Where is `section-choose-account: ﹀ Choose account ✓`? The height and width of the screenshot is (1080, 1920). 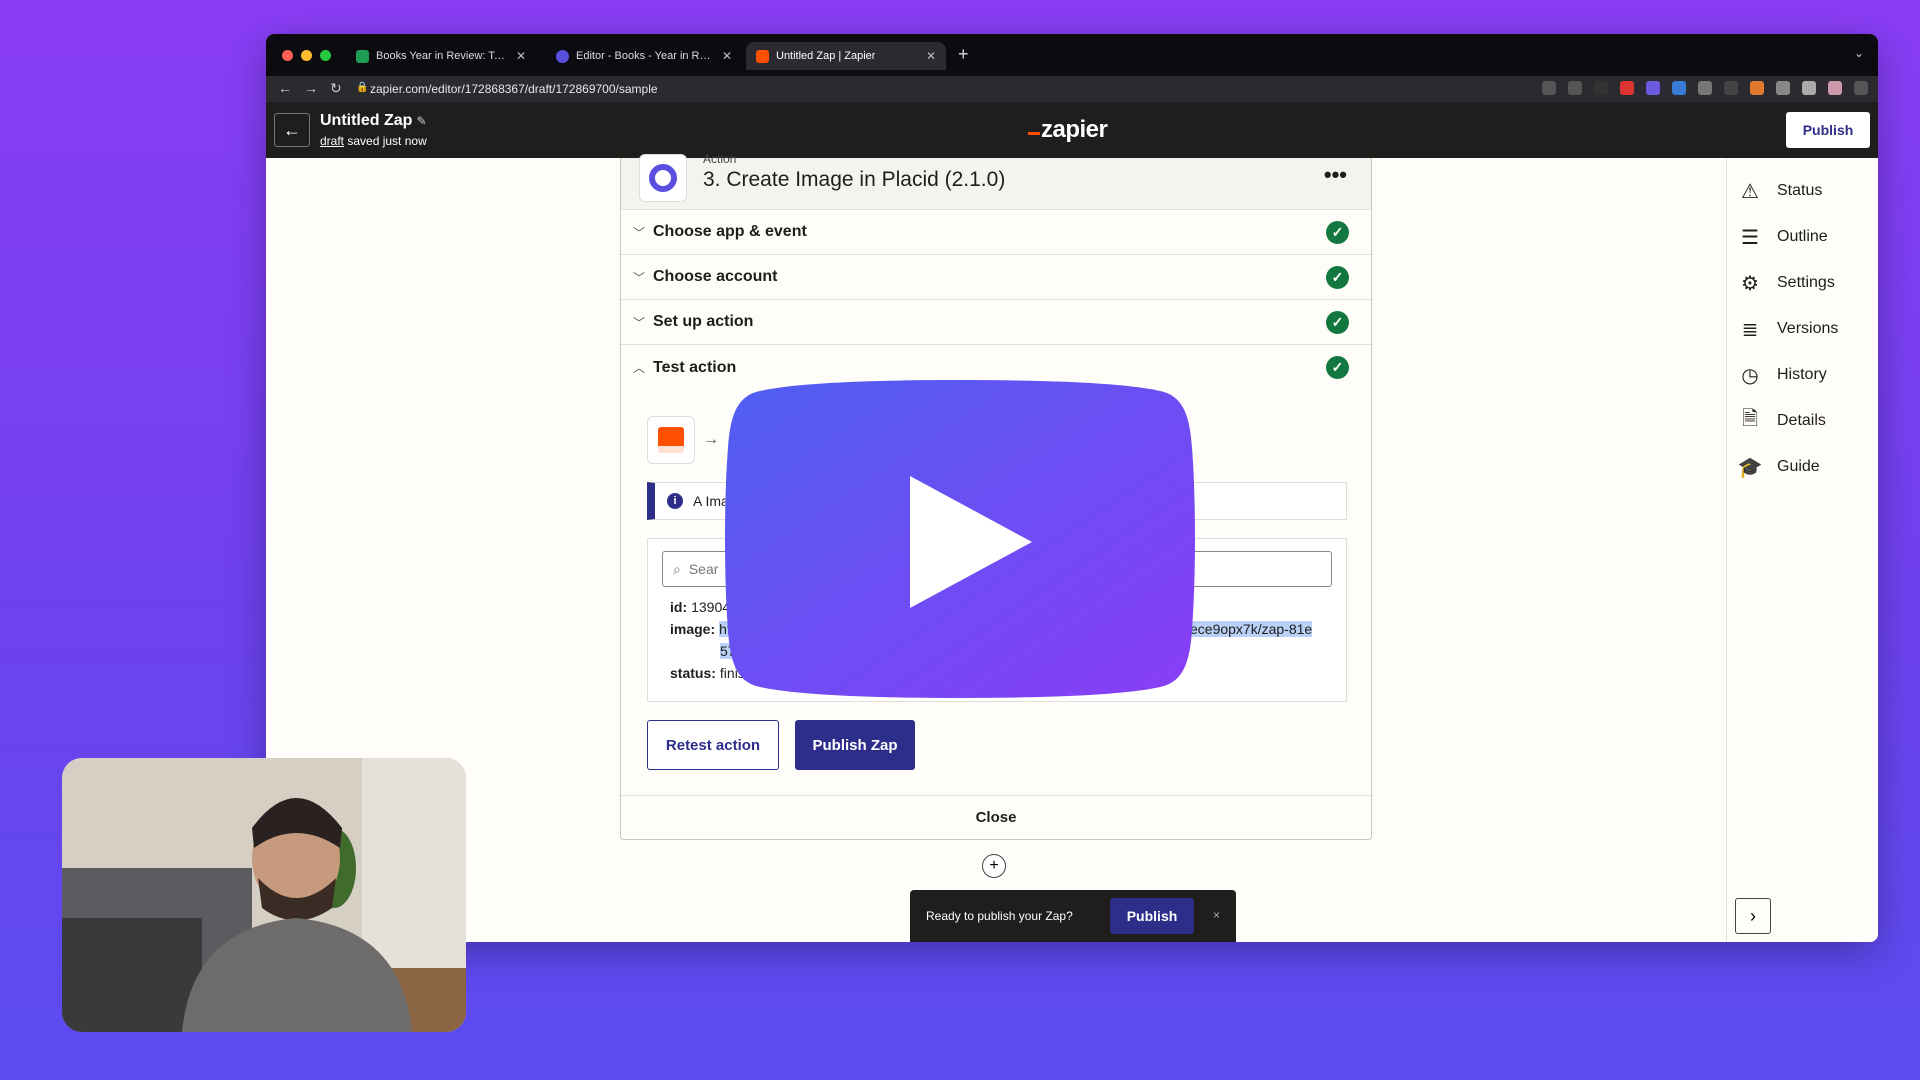
section-choose-account: ﹀ Choose account ✓ is located at coordinates (996, 277).